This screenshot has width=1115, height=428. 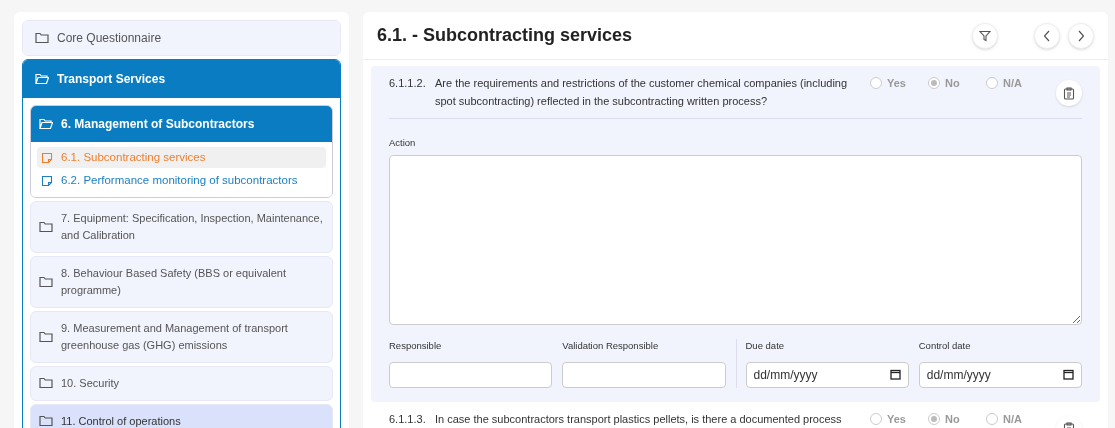 I want to click on previous-button, so click(x=1047, y=35).